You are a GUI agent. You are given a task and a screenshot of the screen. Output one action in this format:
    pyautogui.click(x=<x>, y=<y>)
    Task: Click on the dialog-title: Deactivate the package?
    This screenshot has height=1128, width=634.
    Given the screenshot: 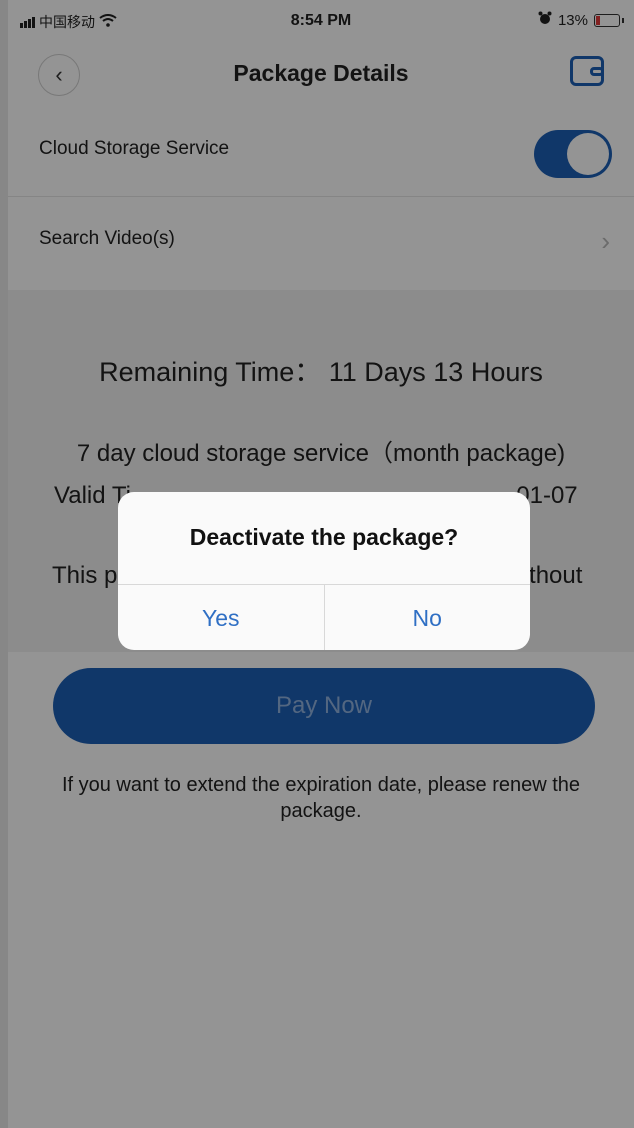 What is the action you would take?
    pyautogui.click(x=324, y=537)
    